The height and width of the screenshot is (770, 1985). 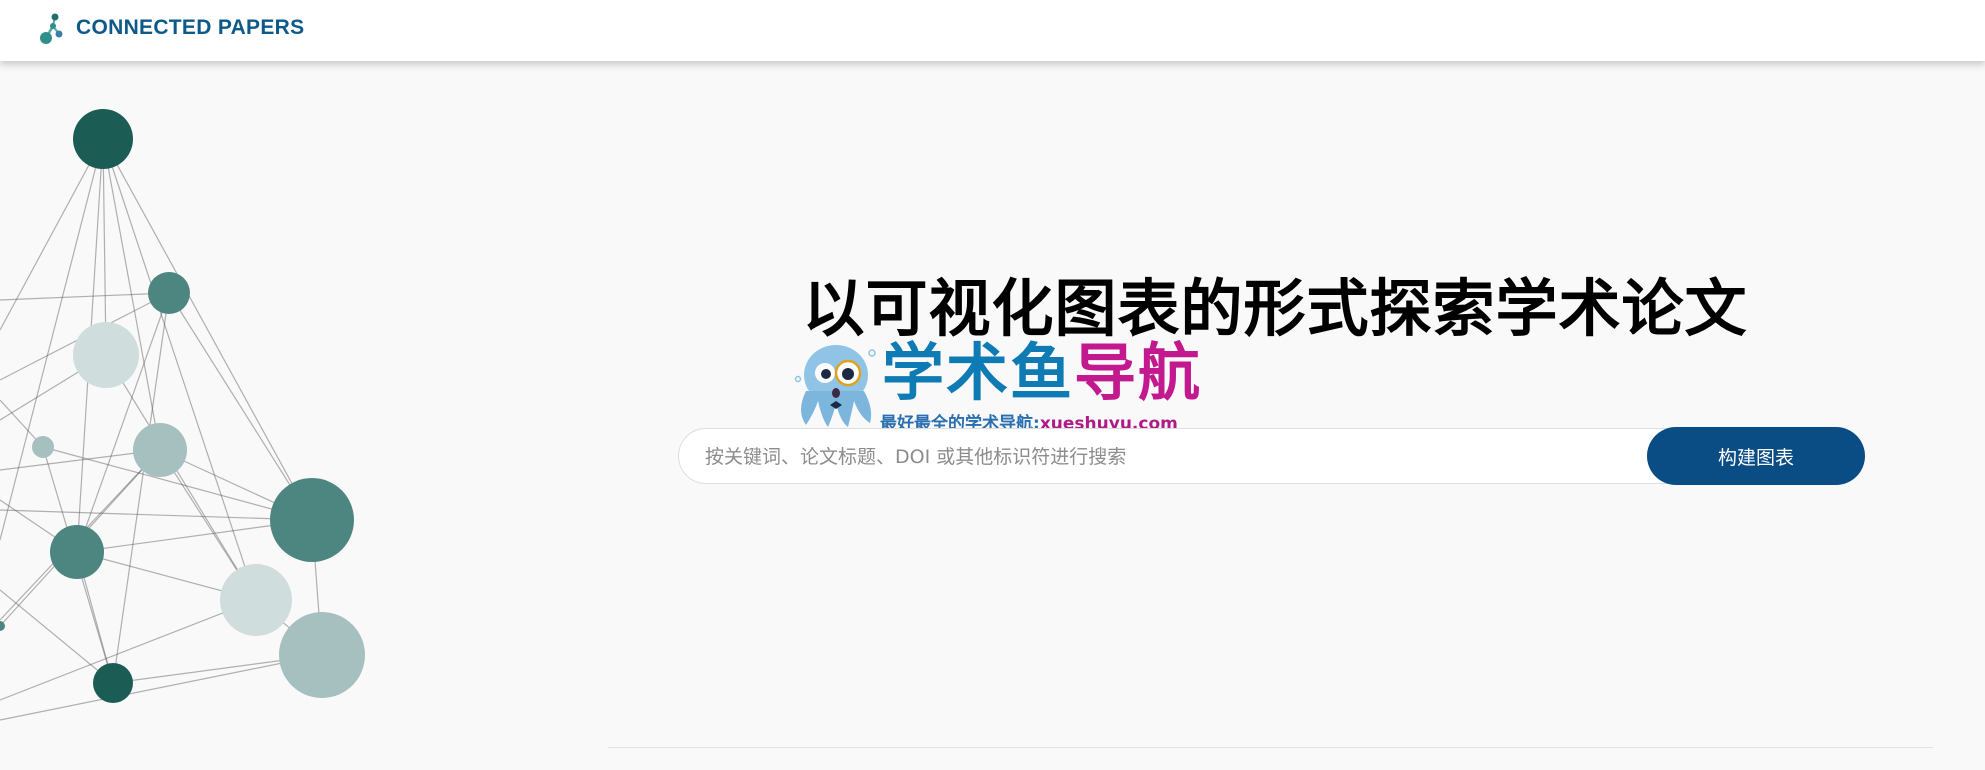 I want to click on brand-name: CONNECTED PAPERS, so click(x=190, y=27).